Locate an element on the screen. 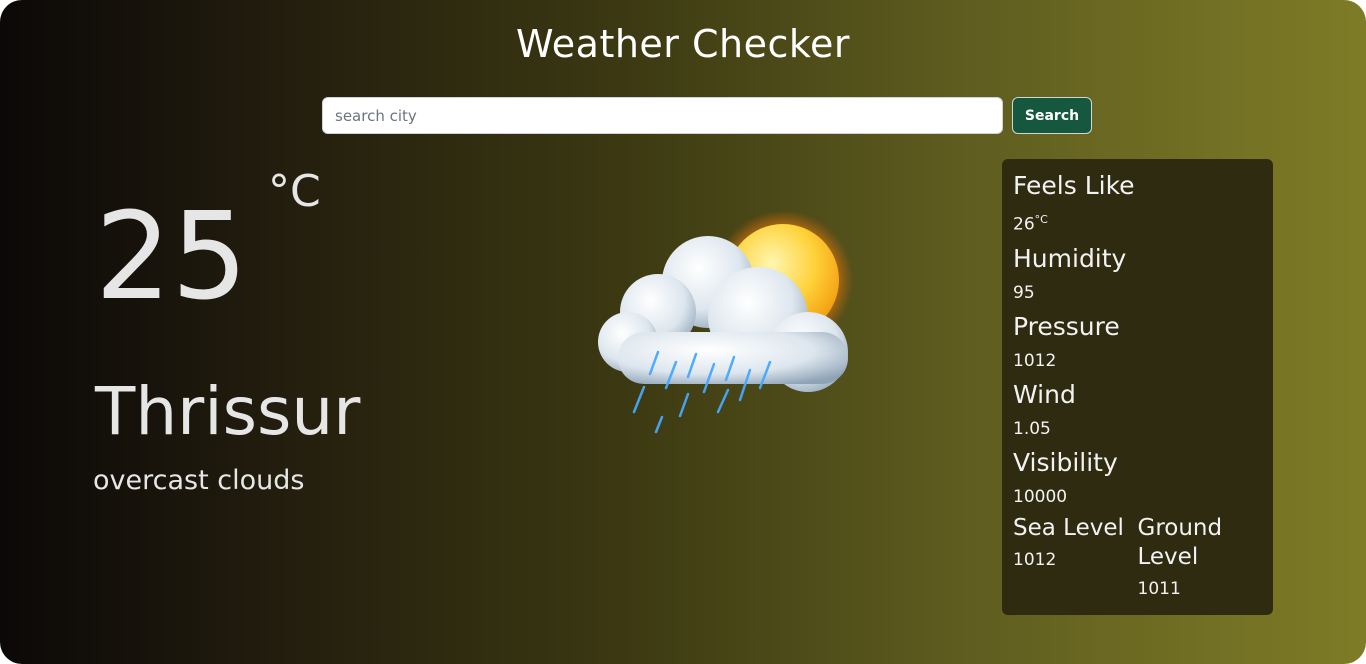 The width and height of the screenshot is (1366, 664). cloud-sun-rain-icon is located at coordinates (725, 323).